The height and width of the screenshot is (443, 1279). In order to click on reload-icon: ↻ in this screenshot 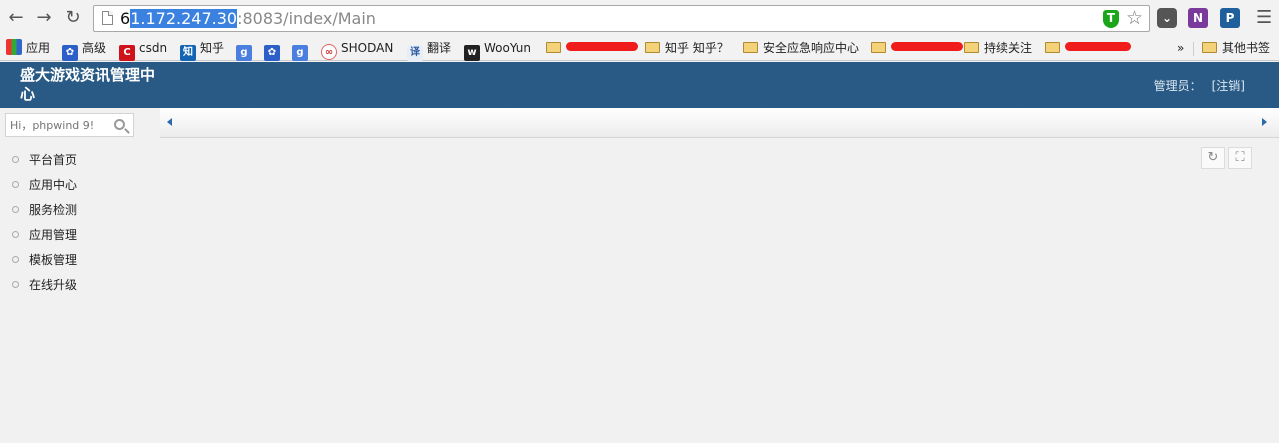, I will do `click(73, 18)`.